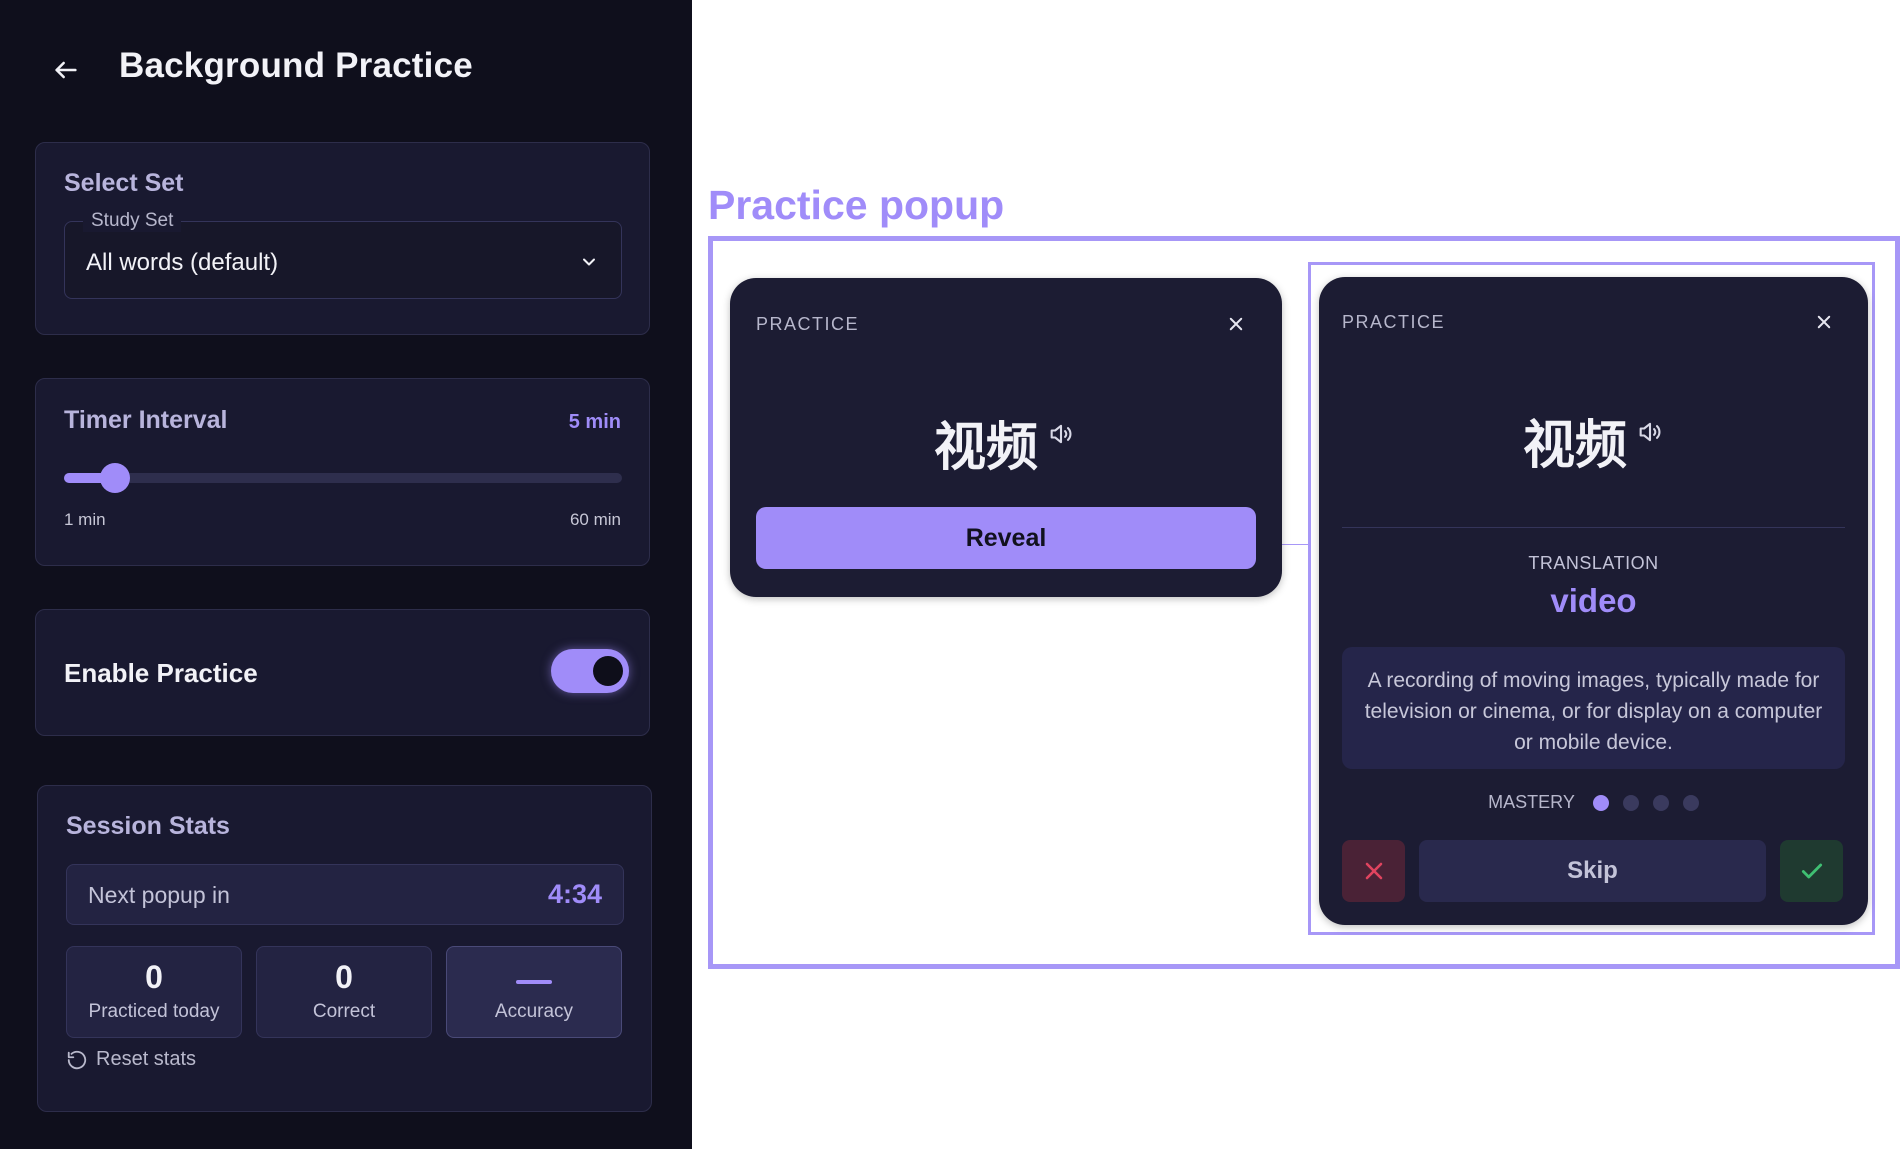 This screenshot has width=1900, height=1149. What do you see at coordinates (114, 478) in the screenshot?
I see `slider-thumb` at bounding box center [114, 478].